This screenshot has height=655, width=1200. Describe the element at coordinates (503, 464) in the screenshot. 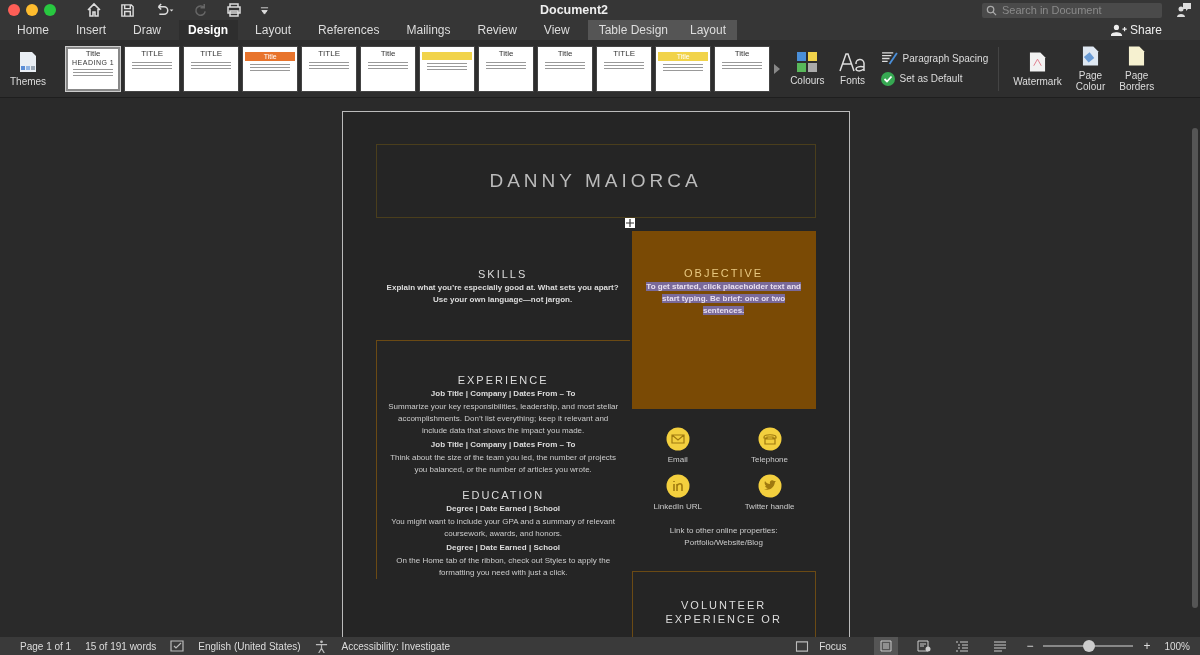

I see `entry-text: Think about the size of the team you led, the number of projects you balanced, or the number of articles you wrote.` at that location.